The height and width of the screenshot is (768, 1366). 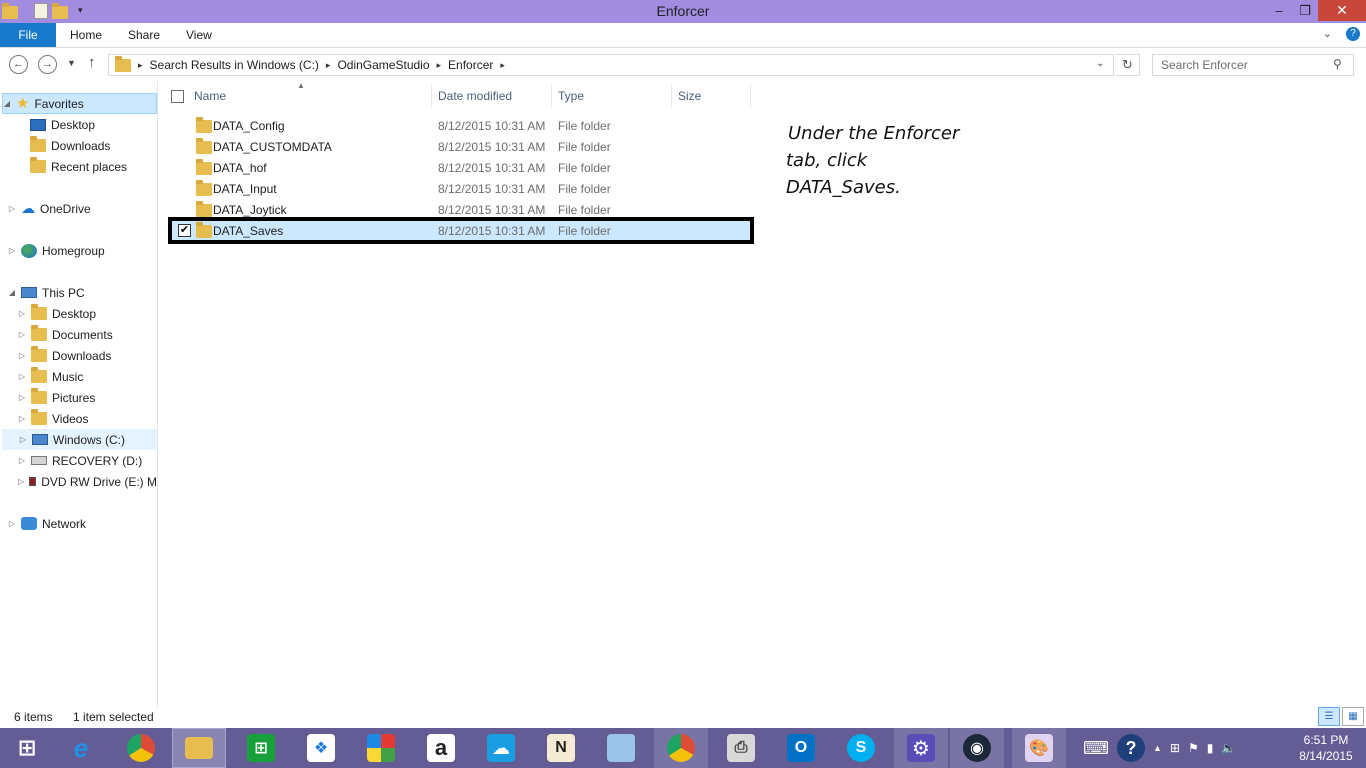 I want to click on taskbar-file-explorer, so click(x=199, y=748).